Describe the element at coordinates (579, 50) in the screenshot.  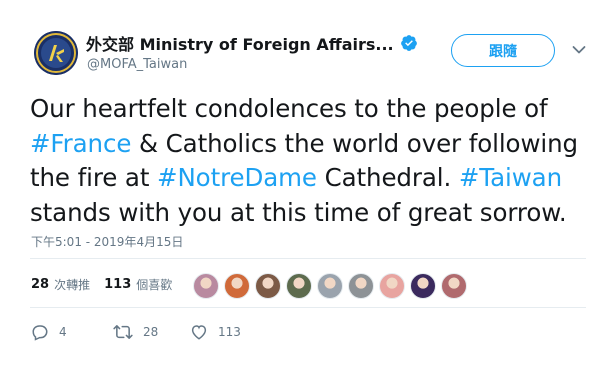
I see `chevron-down-icon` at that location.